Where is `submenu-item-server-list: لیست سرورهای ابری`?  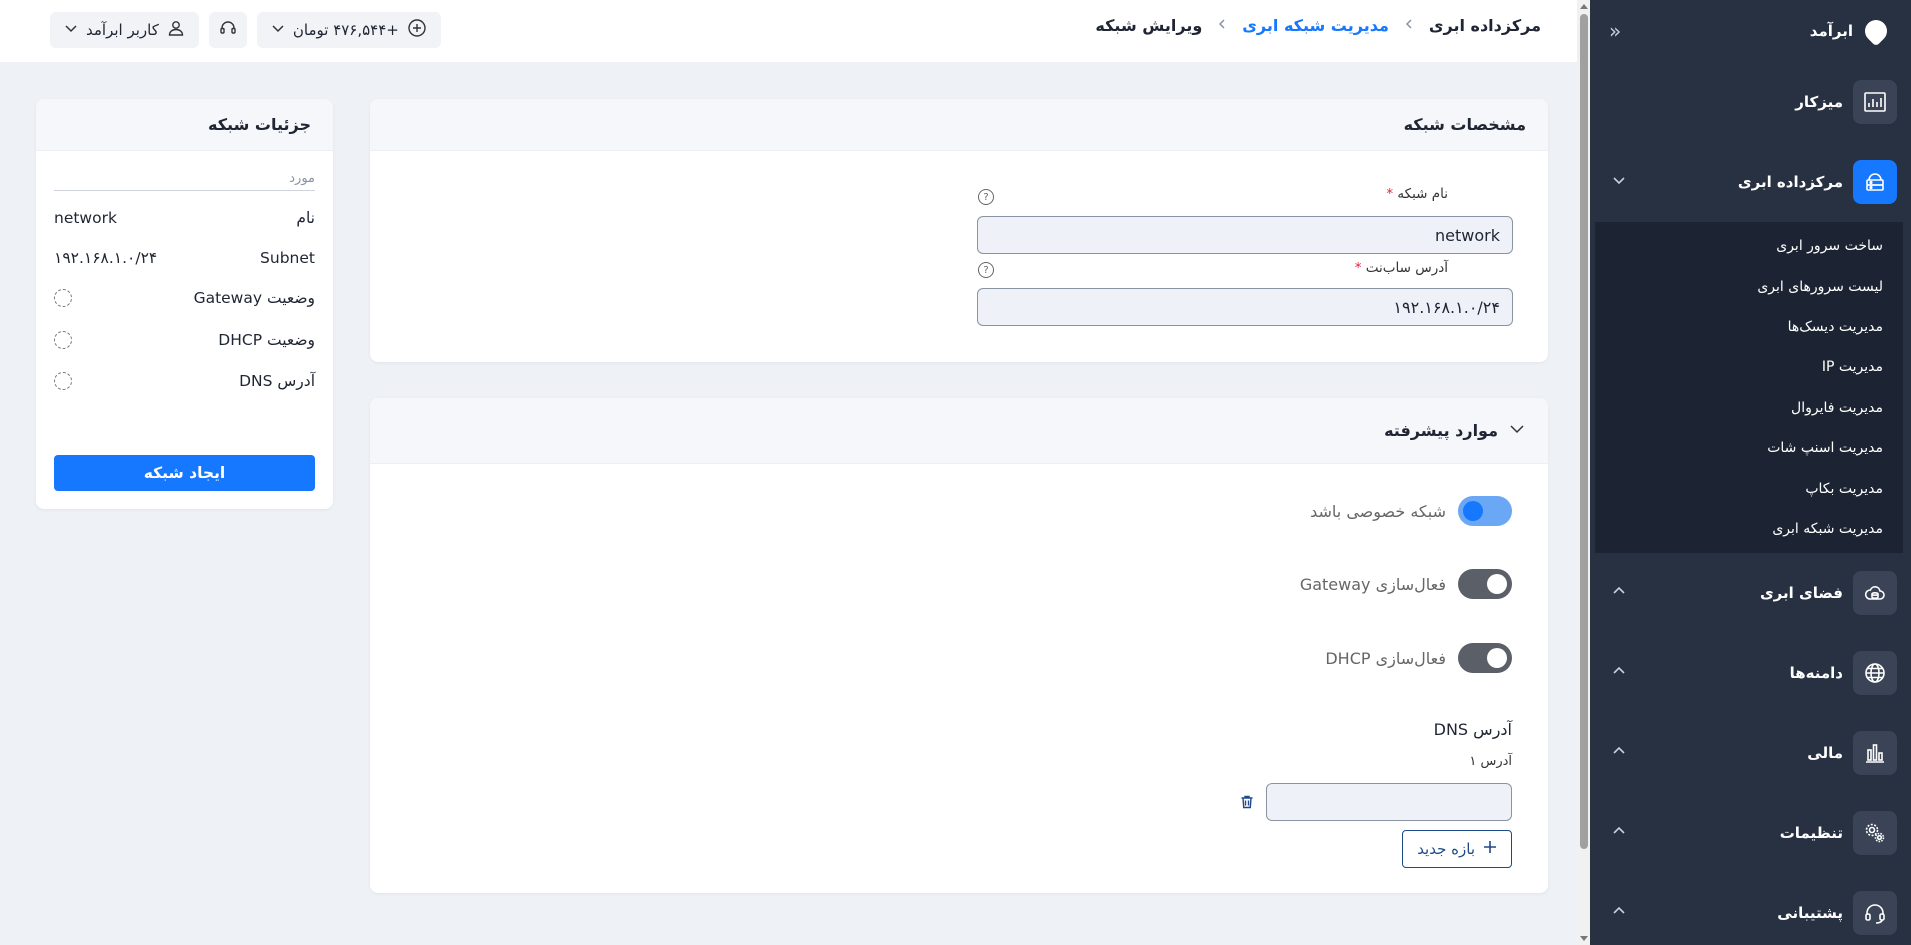
submenu-item-server-list: لیست سرورهای ابری is located at coordinates (1749, 286).